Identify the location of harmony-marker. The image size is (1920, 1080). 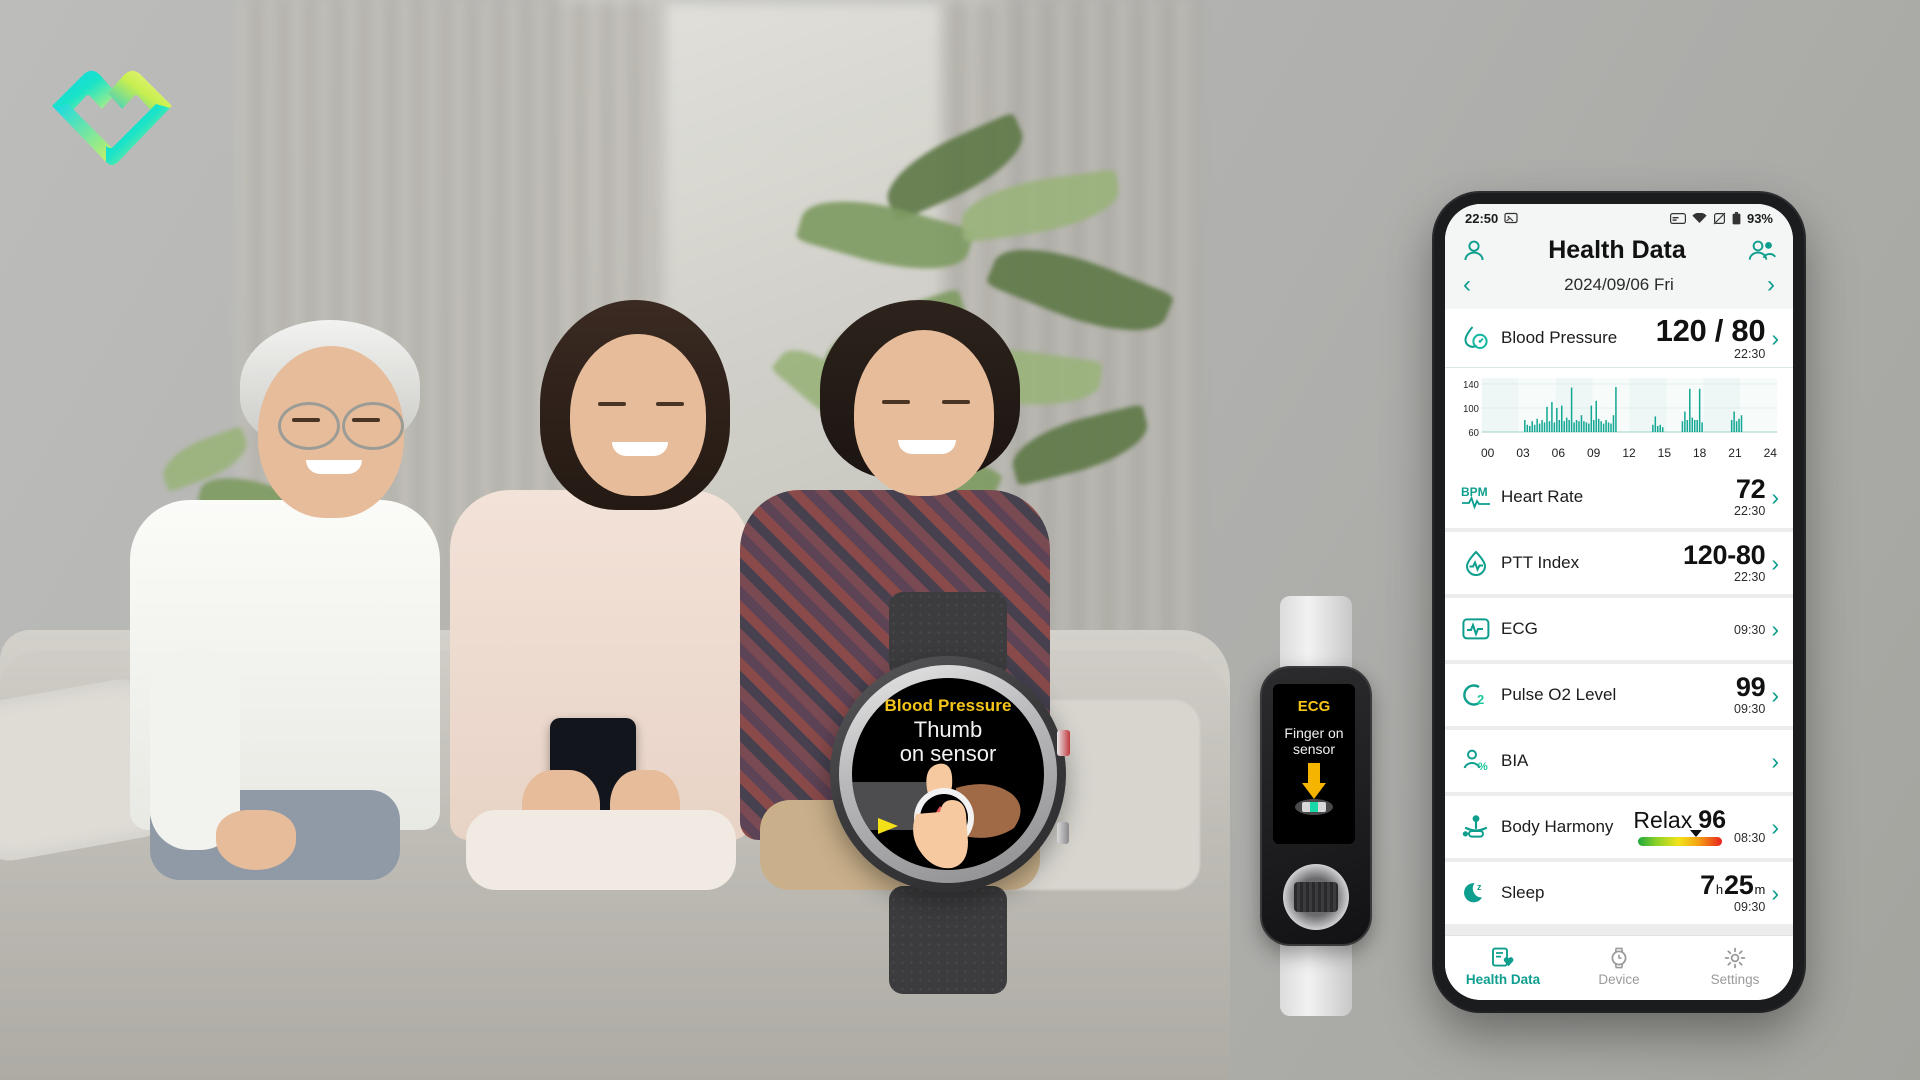
(1695, 833).